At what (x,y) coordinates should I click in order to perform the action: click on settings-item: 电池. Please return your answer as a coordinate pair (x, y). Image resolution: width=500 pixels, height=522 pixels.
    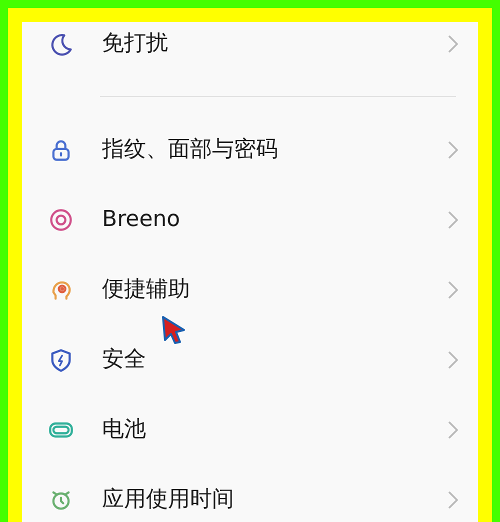
    Looking at the image, I should click on (250, 430).